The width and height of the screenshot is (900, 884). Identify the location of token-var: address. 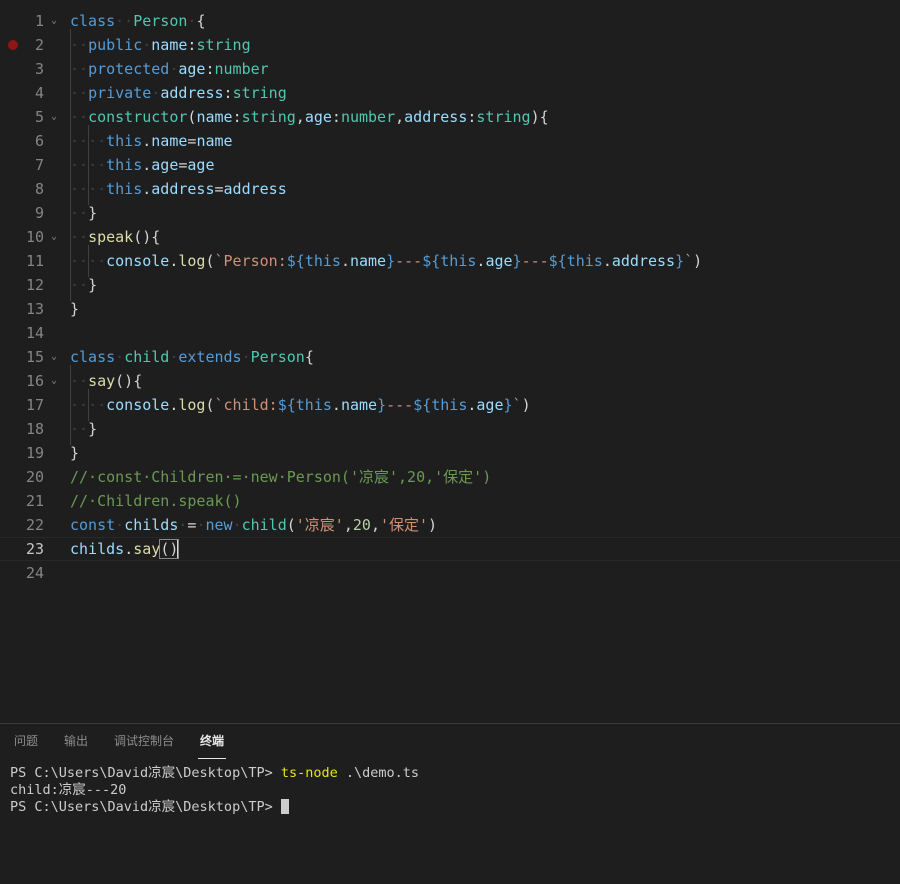
(436, 117).